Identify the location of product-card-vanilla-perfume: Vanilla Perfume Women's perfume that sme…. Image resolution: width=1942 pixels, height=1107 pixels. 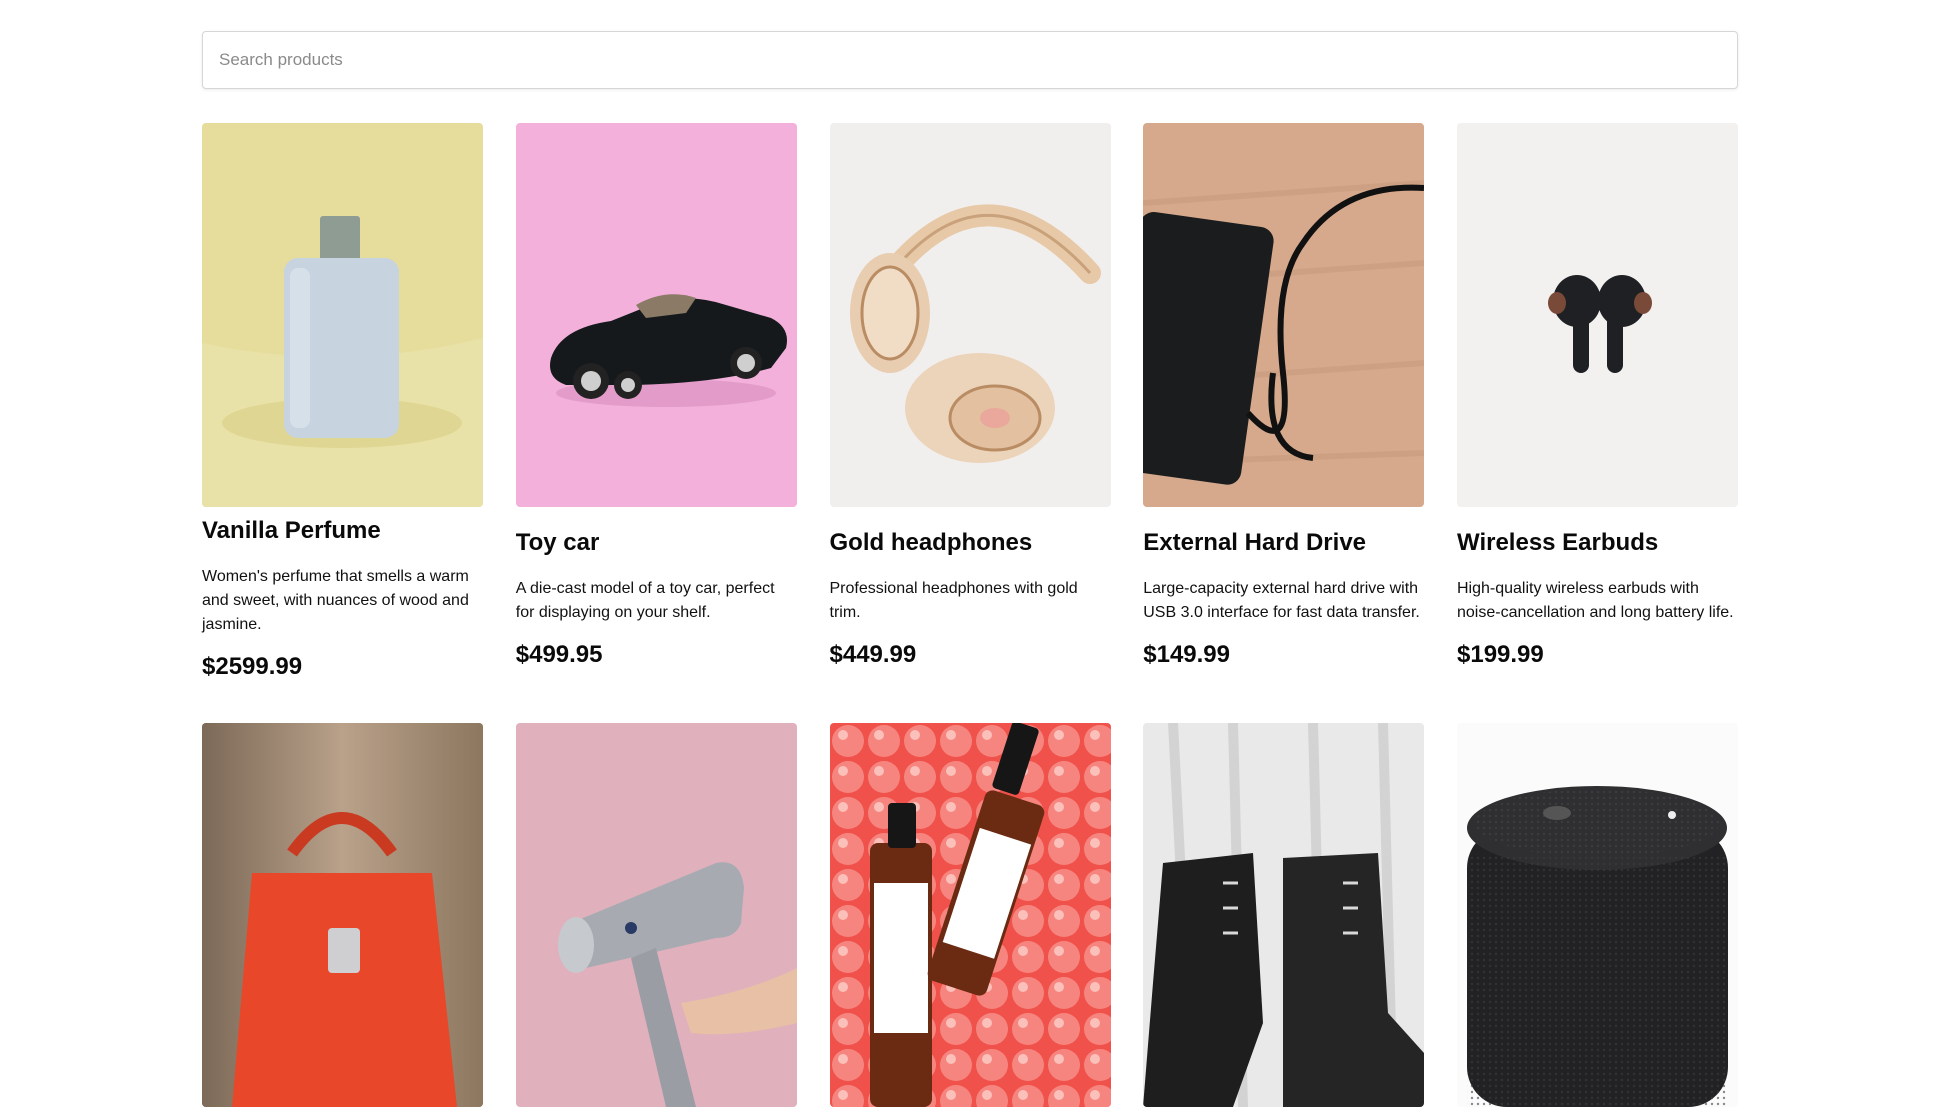
(342, 423).